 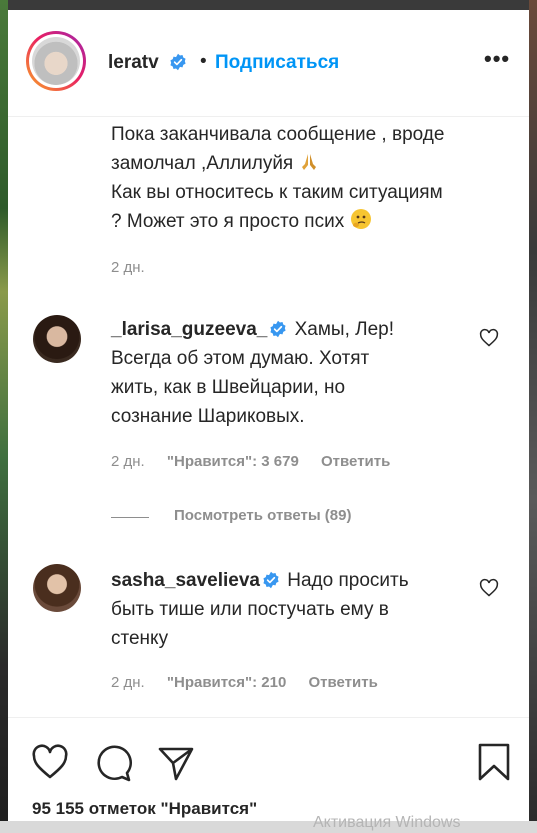 I want to click on comment-meta: 2 дн. "Нравится": 3 679 Ответить, so click(x=250, y=461).